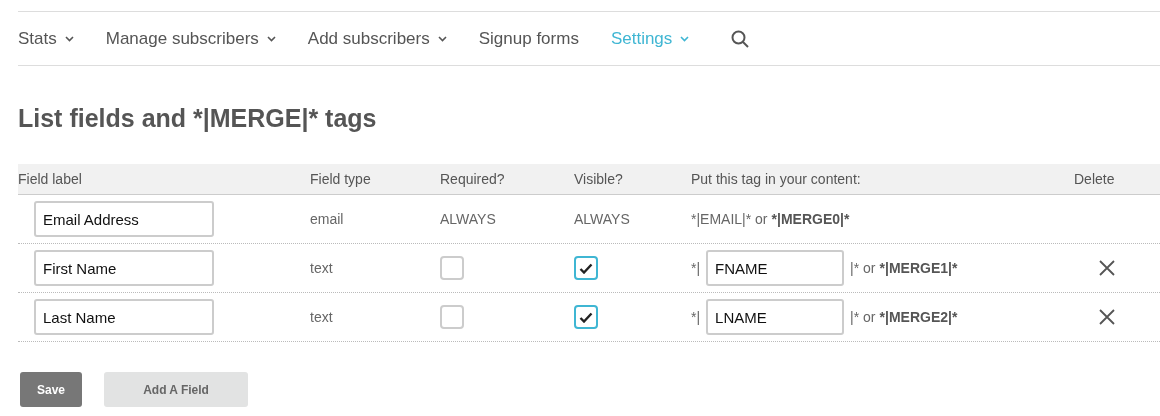 The height and width of the screenshot is (416, 1160). What do you see at coordinates (775, 317) in the screenshot?
I see `merge-tag-input: LNAME` at bounding box center [775, 317].